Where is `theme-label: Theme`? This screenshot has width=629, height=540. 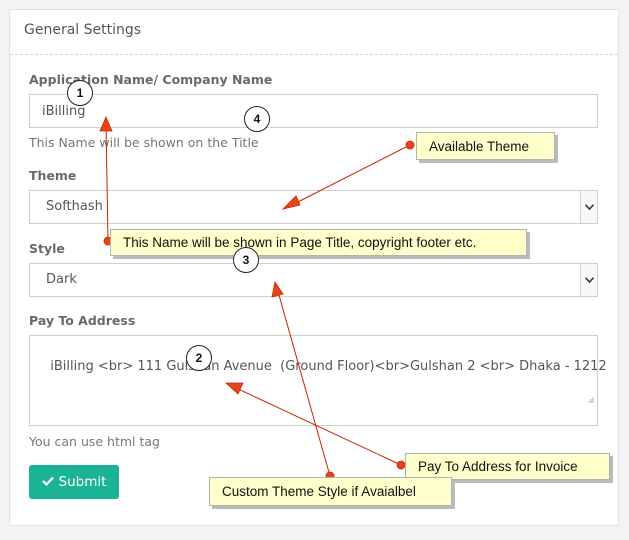
theme-label: Theme is located at coordinates (53, 175).